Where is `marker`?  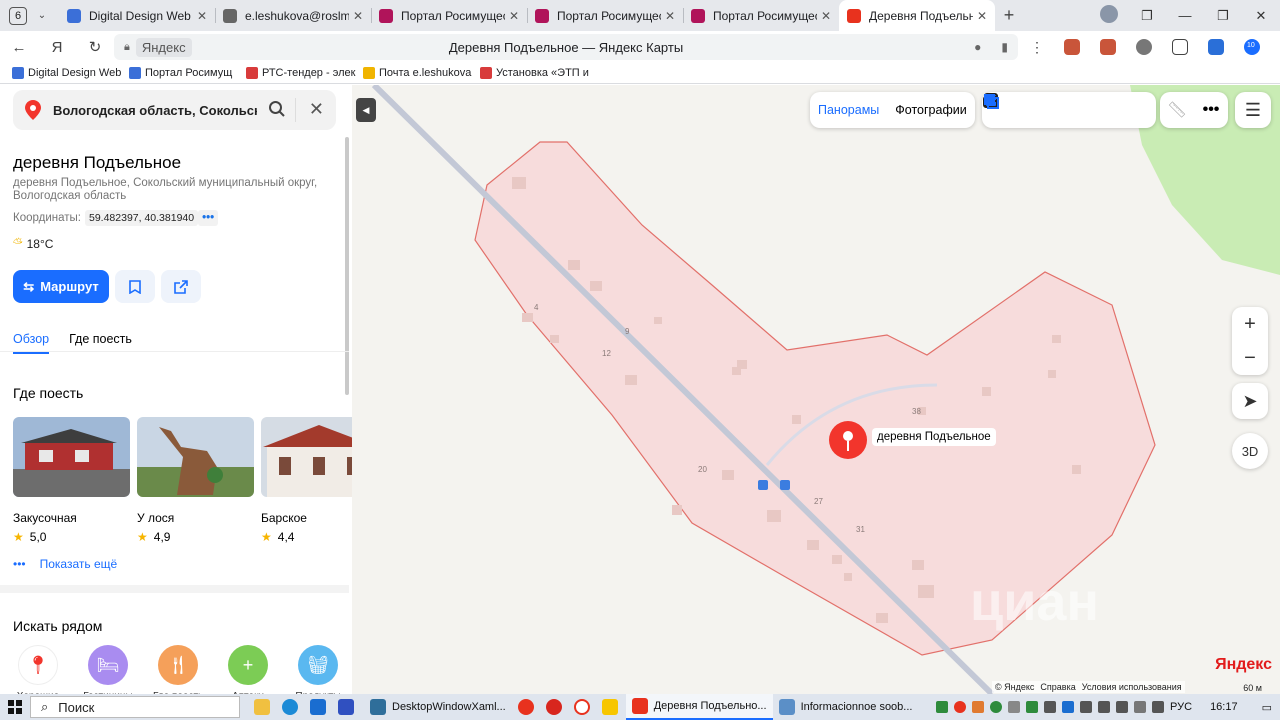
marker is located at coordinates (848, 440).